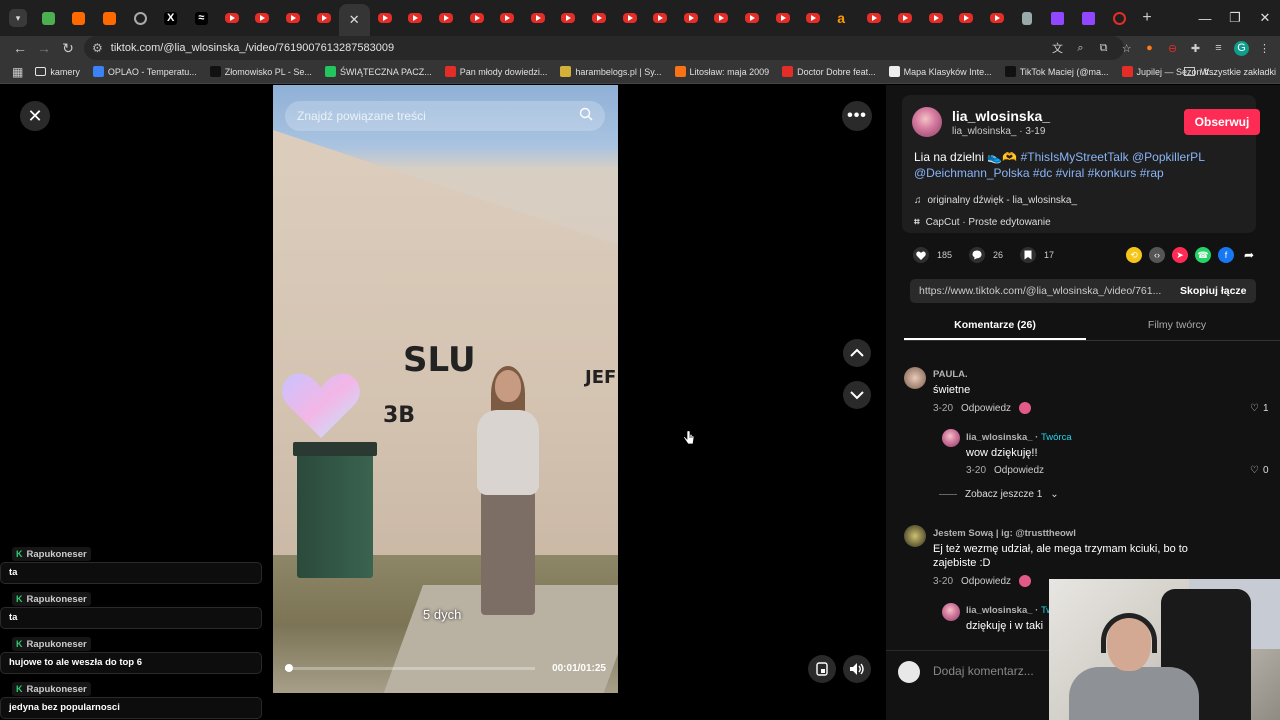  I want to click on video-progress-bar, so click(410, 668).